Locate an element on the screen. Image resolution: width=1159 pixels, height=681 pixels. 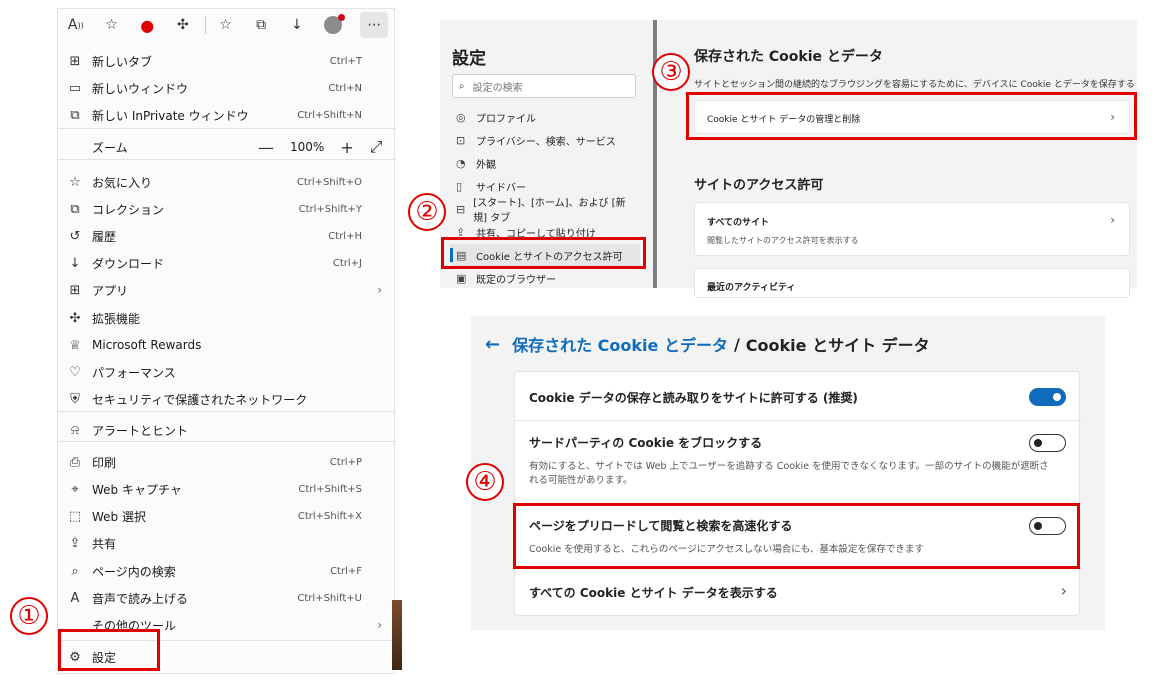
web-select-icon: ⬚ is located at coordinates (75, 516).